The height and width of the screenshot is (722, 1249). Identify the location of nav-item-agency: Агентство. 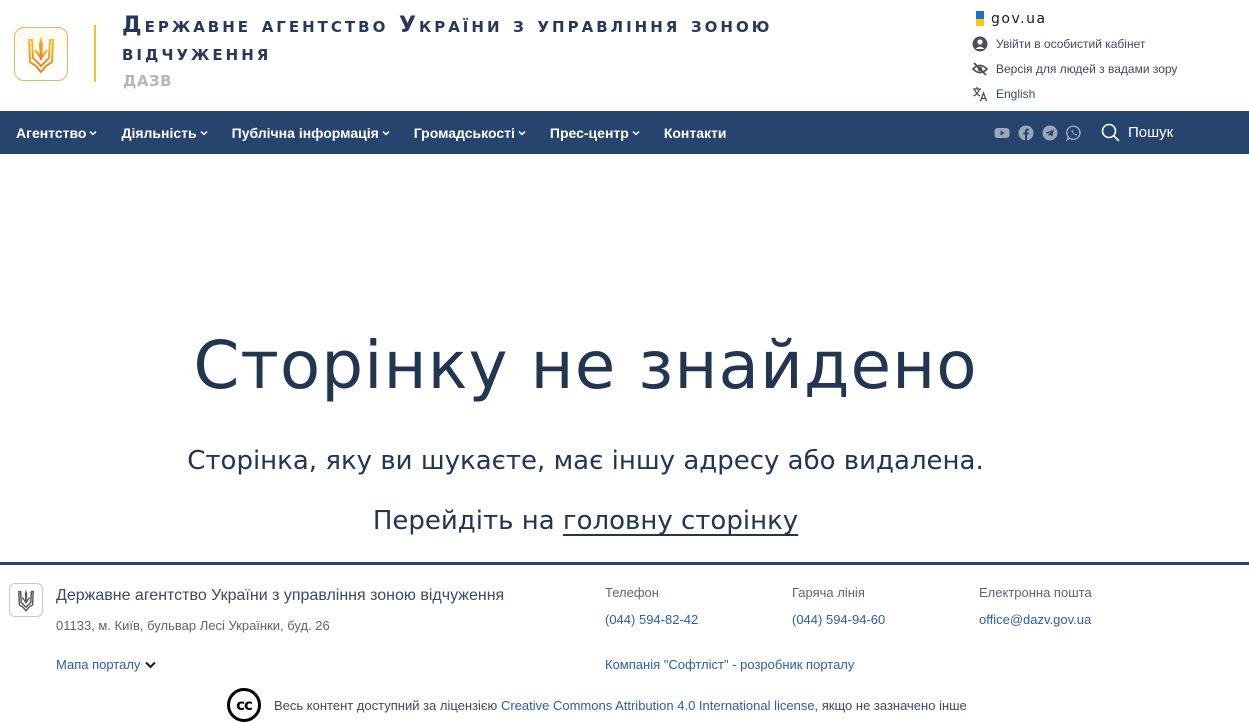
(57, 132).